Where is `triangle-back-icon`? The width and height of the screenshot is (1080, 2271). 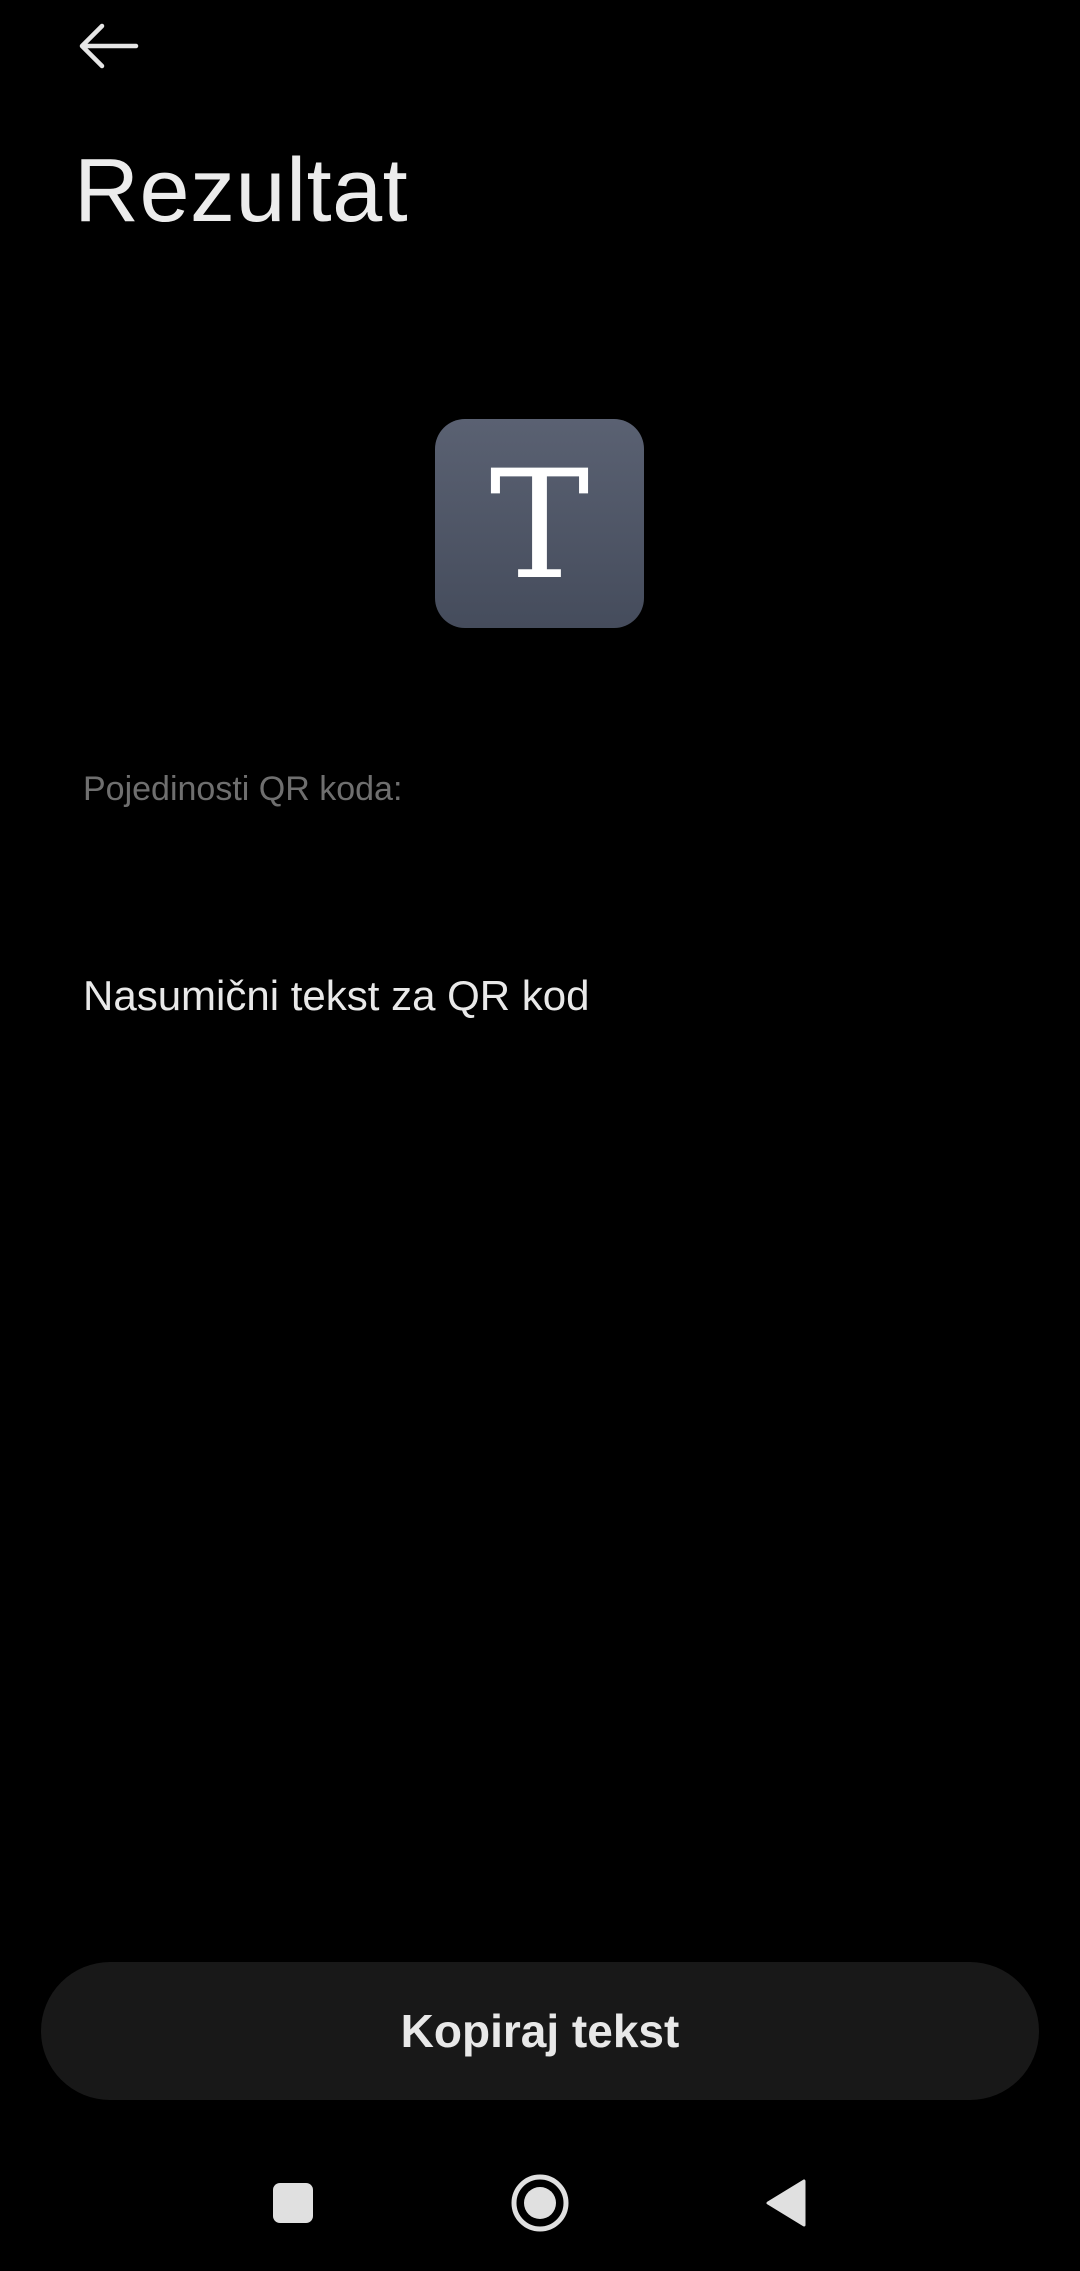 triangle-back-icon is located at coordinates (785, 2205).